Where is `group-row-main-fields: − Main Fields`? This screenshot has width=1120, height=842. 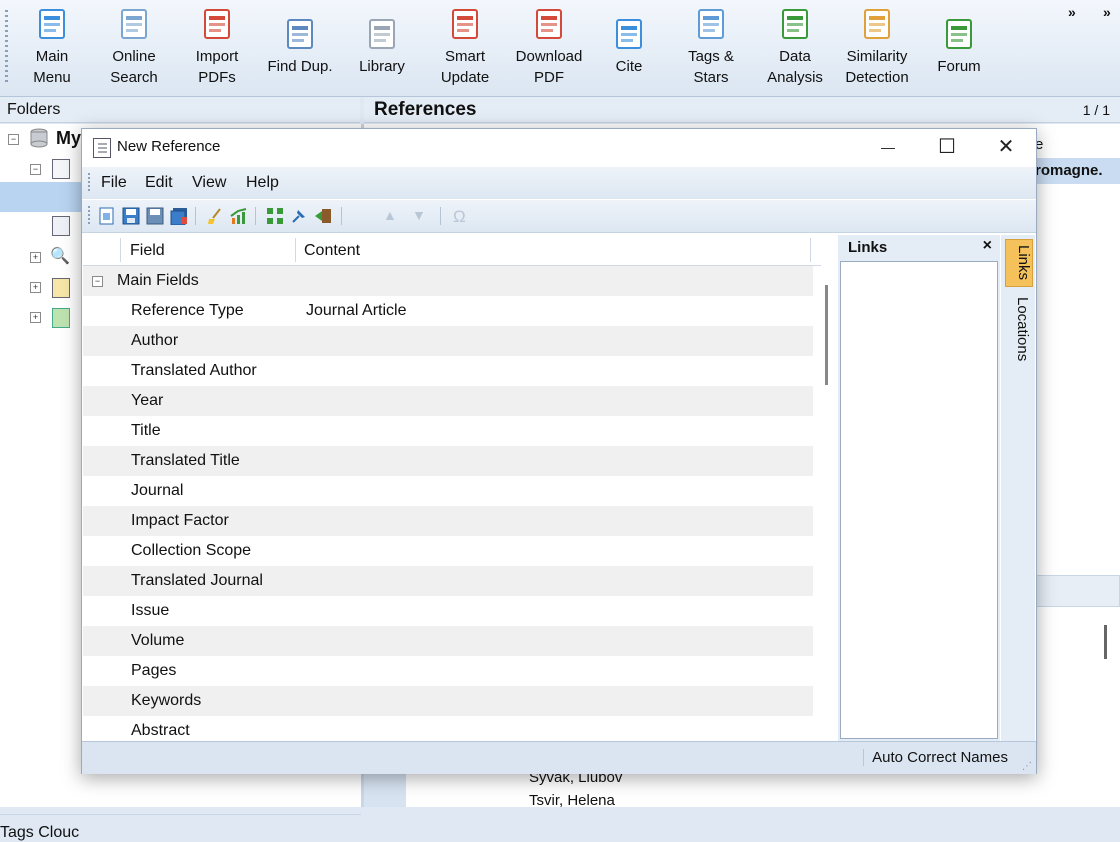 group-row-main-fields: − Main Fields is located at coordinates (448, 281).